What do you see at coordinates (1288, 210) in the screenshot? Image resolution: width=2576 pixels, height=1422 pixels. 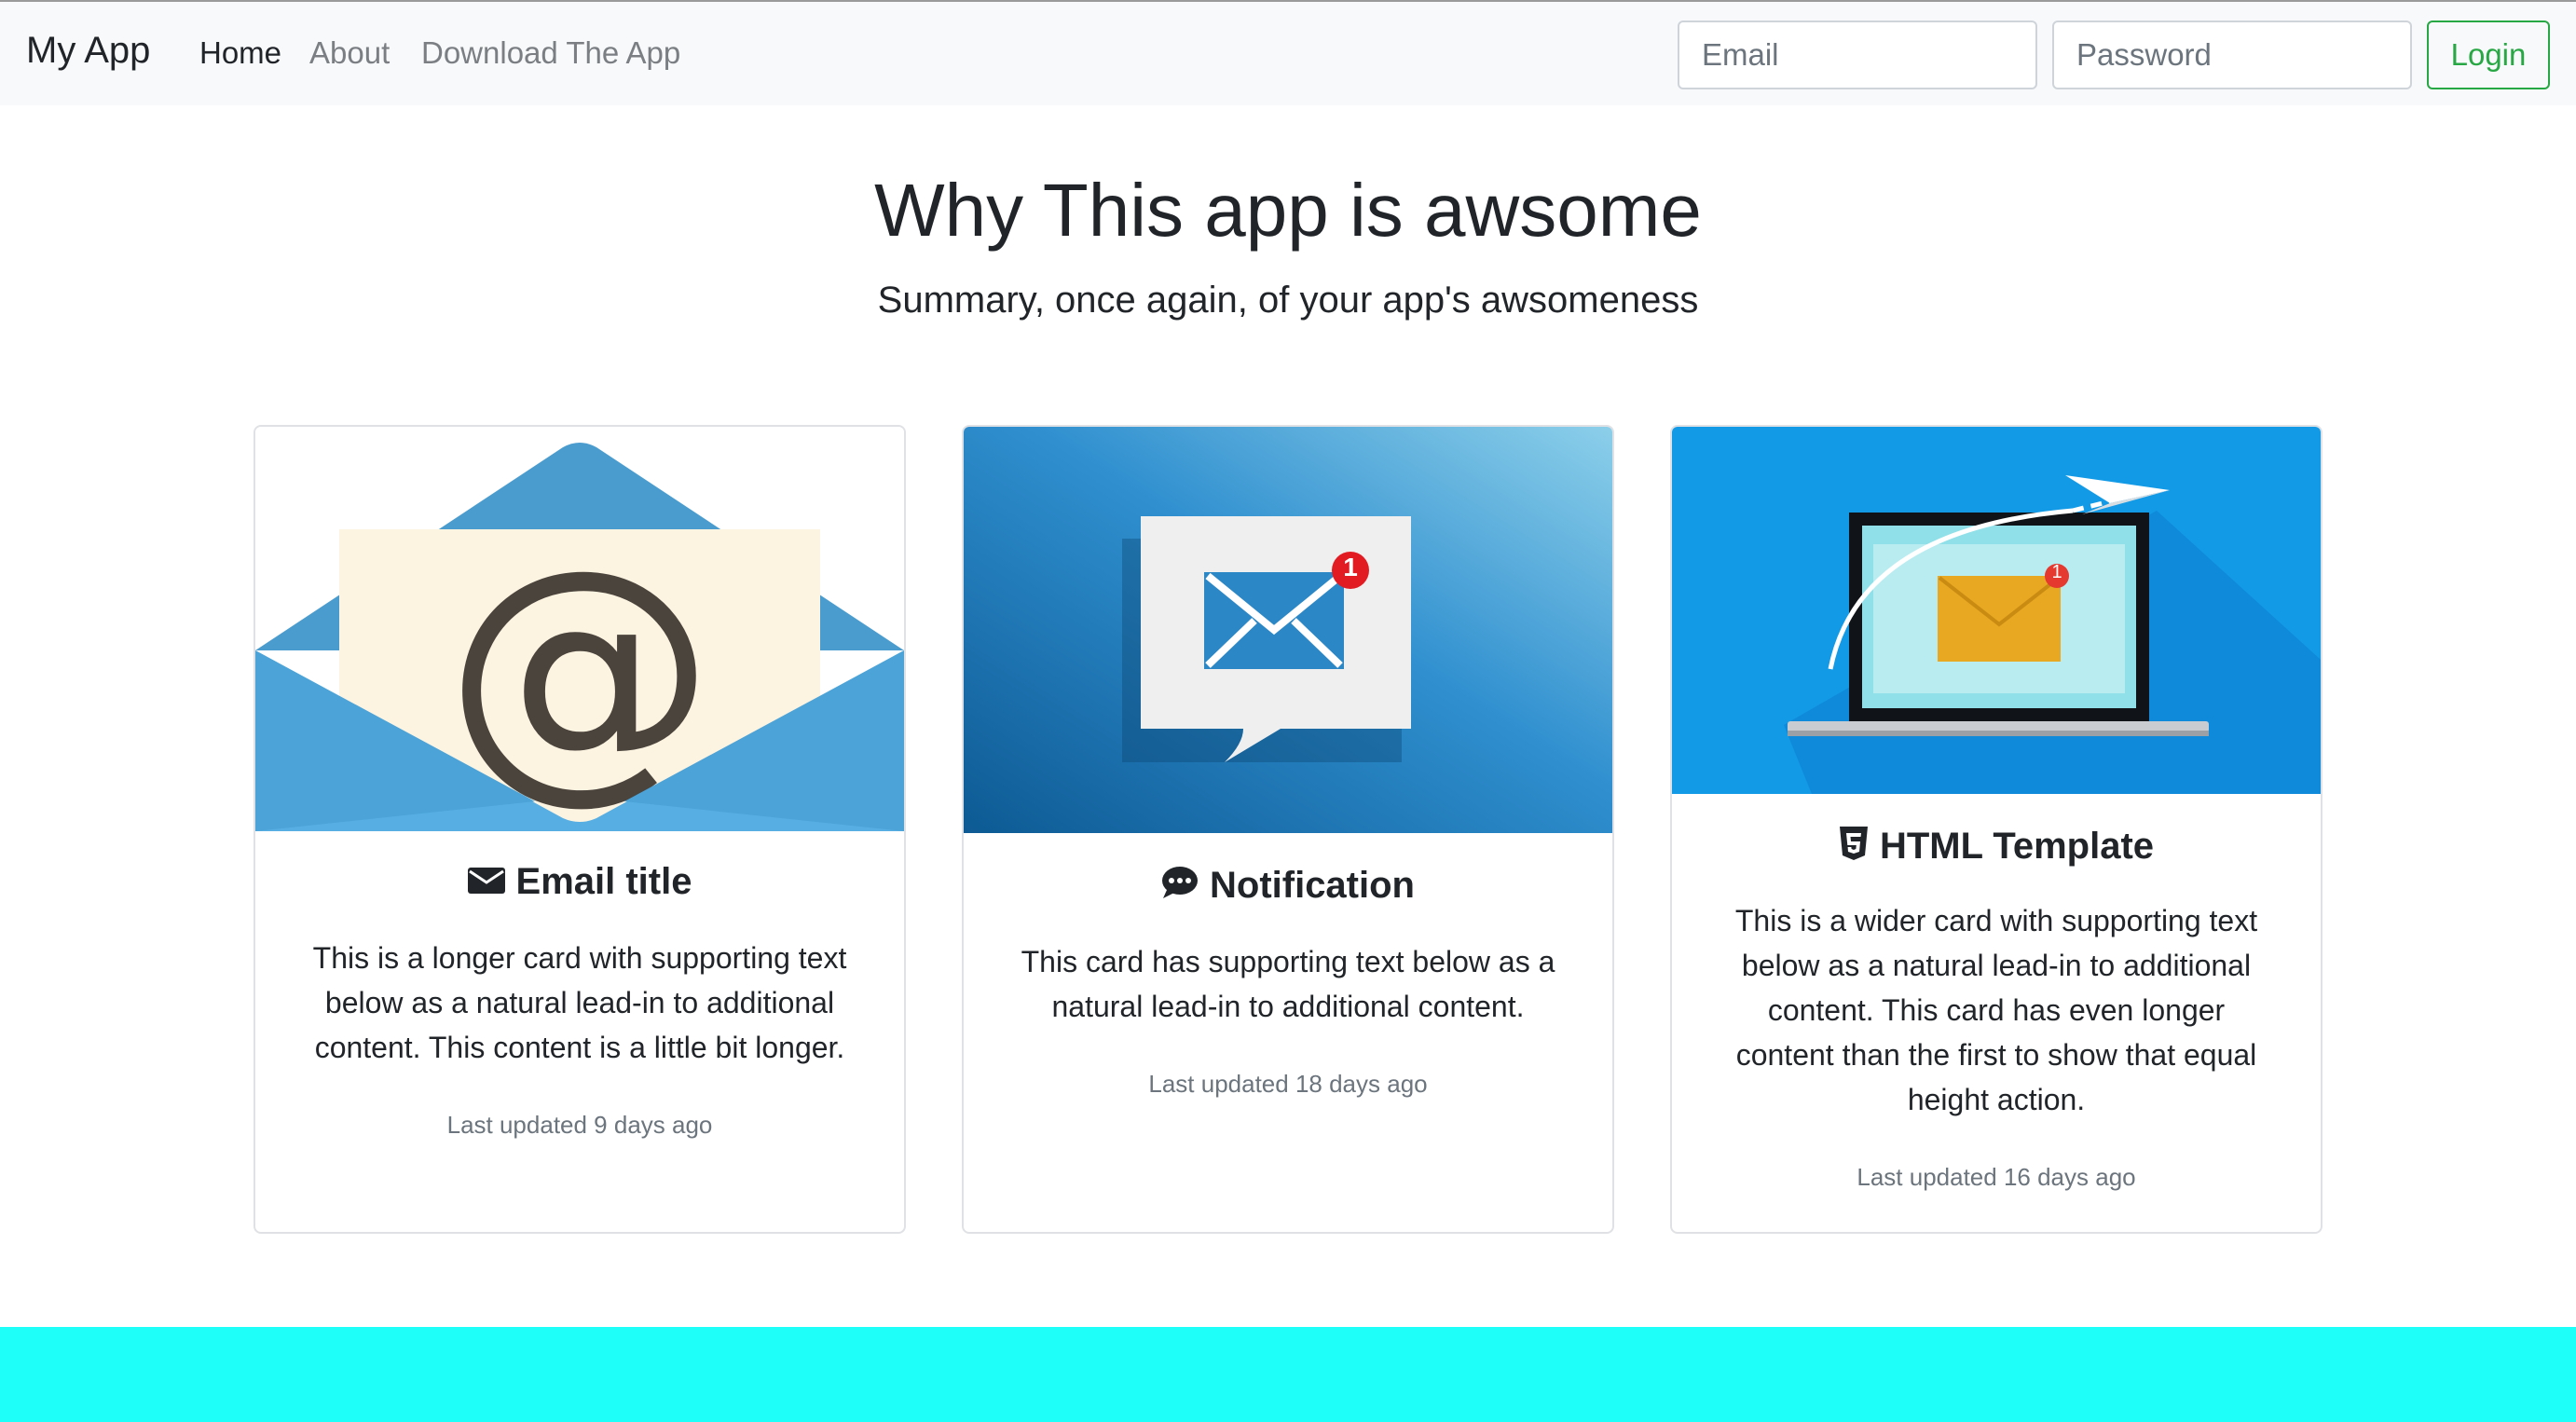 I see `page-title: Why This app is awsome` at bounding box center [1288, 210].